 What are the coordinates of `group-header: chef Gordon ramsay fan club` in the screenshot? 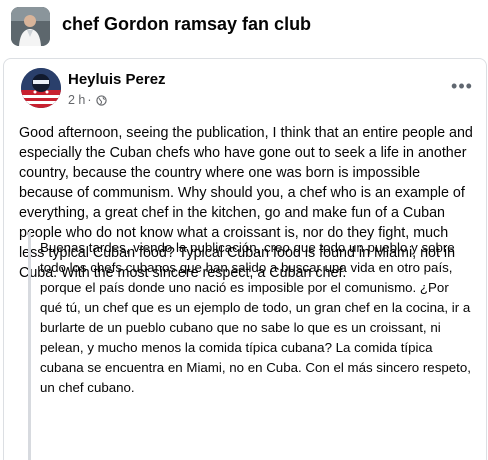 It's located at (244, 27).